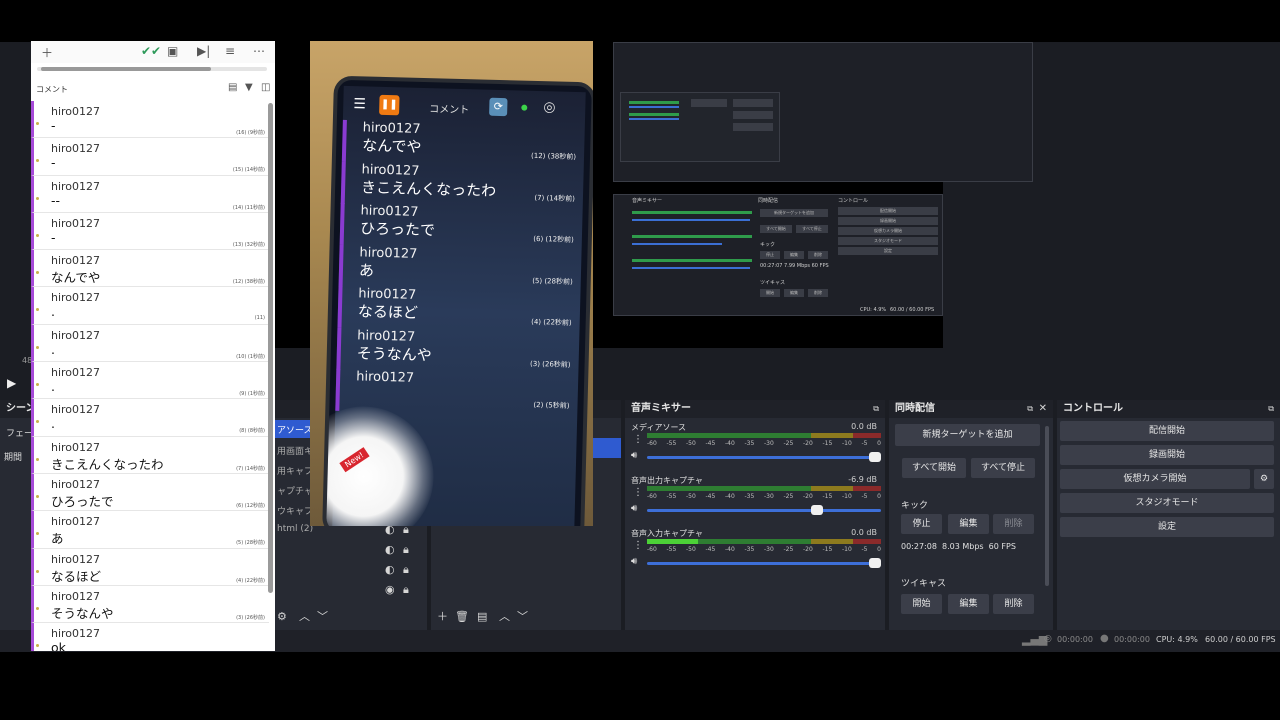 The width and height of the screenshot is (1280, 720). What do you see at coordinates (921, 524) in the screenshot?
I see `kick-stop-button: 停止` at bounding box center [921, 524].